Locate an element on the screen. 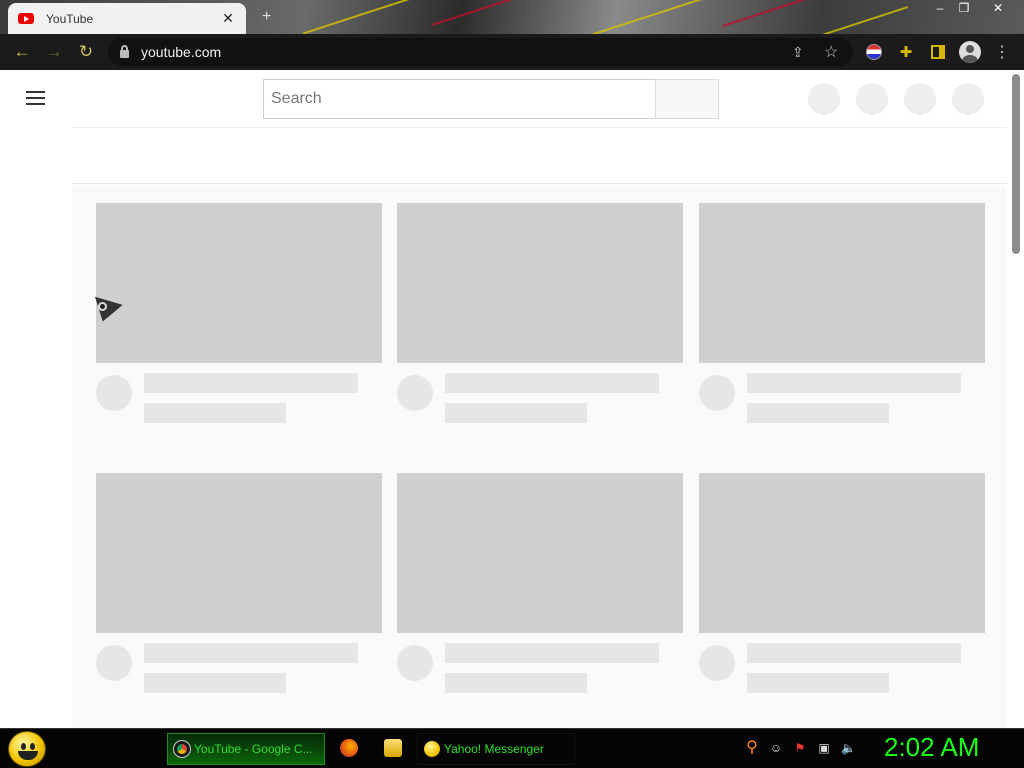  search-button is located at coordinates (687, 99).